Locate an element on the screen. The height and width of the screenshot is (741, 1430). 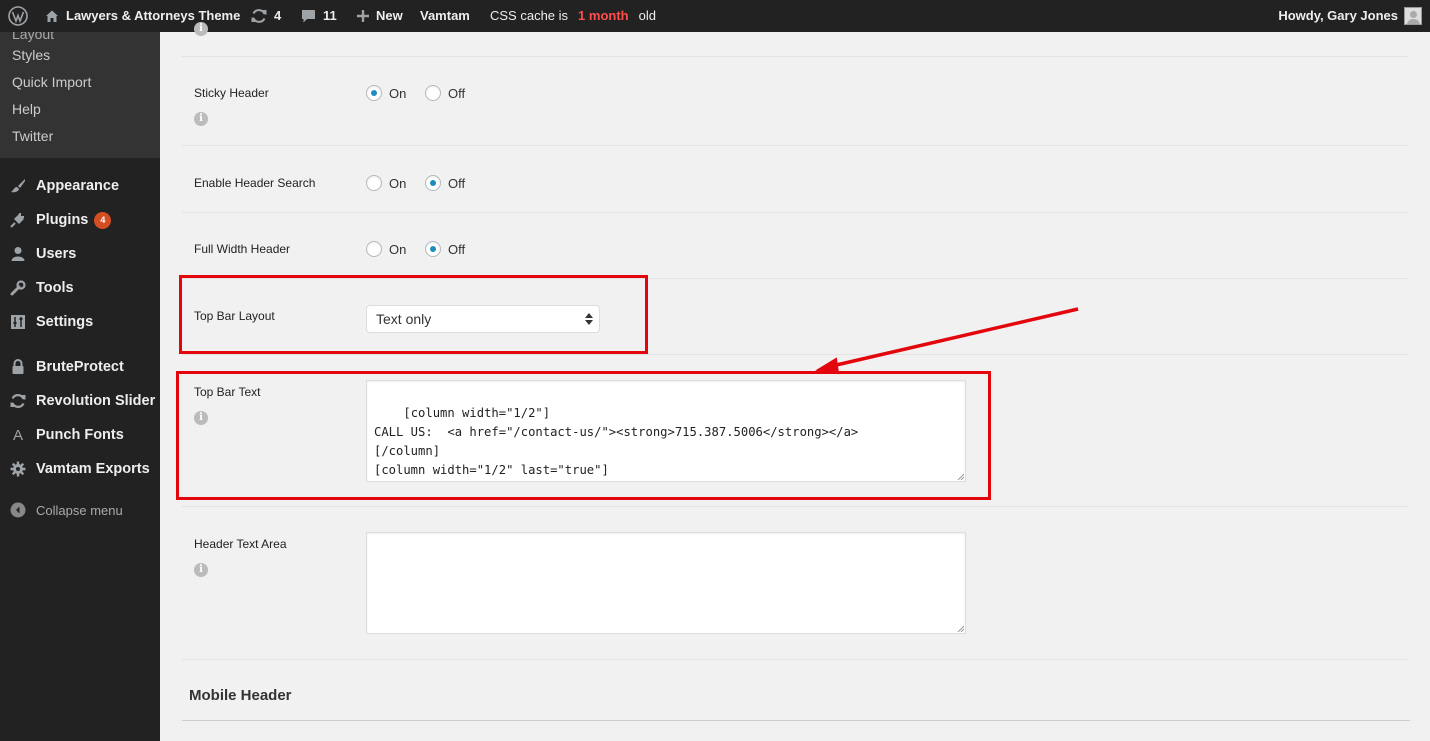
resize-grip-icon is located at coordinates (960, 628).